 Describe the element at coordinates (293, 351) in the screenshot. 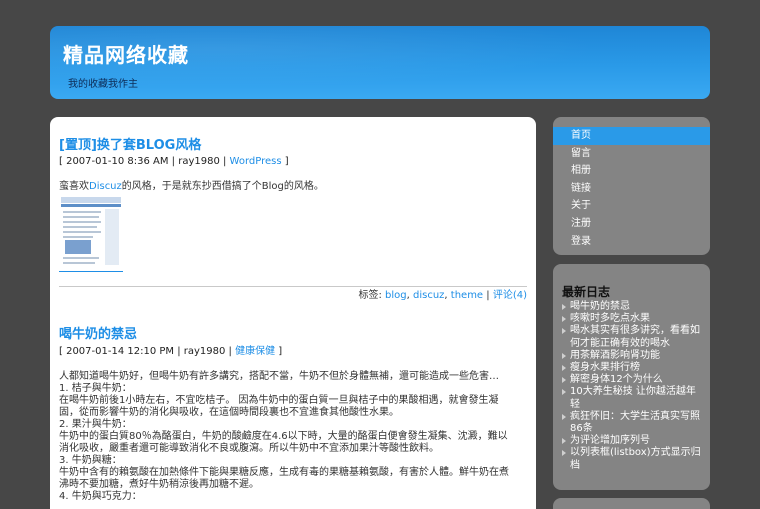

I see `post-meta: [ 2007-01-14 12:10 PM | ray1980 | 健康保健 ]` at that location.